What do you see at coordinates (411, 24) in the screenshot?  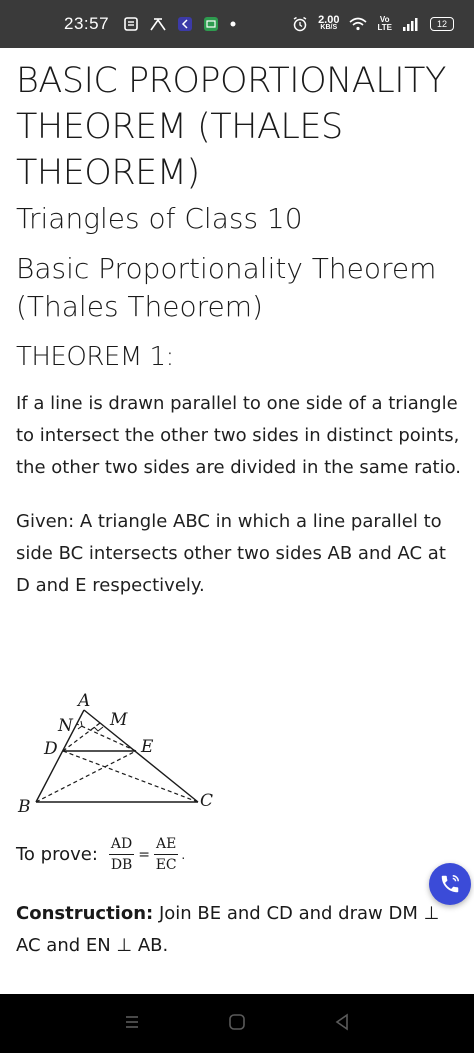 I see `signal-icon` at bounding box center [411, 24].